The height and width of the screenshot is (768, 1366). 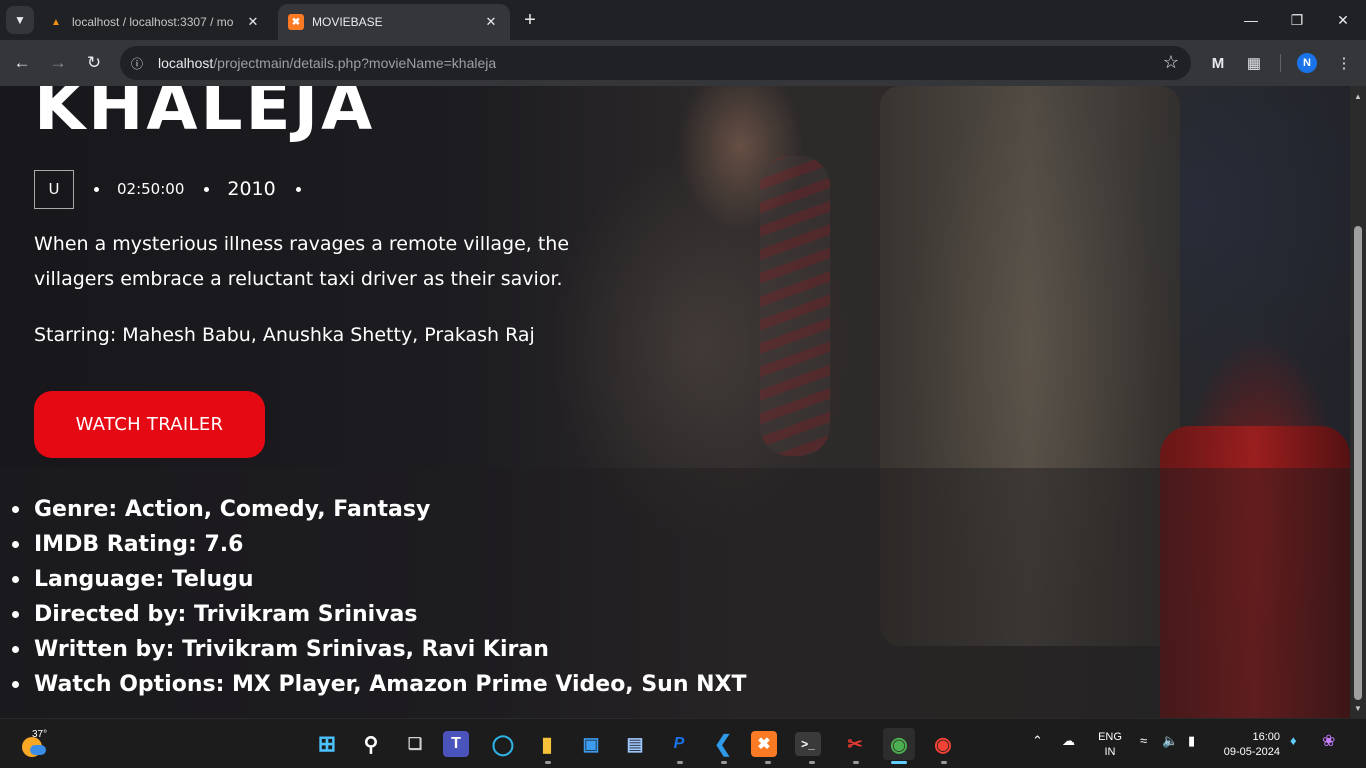 I want to click on watch-trailer-button: WATCH TRAILER, so click(x=149, y=424).